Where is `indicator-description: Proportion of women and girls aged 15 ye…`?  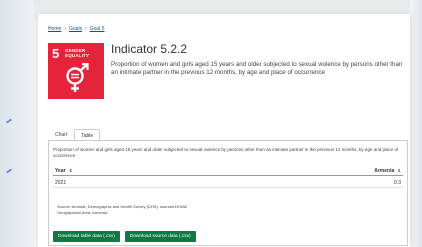 indicator-description: Proportion of women and girls aged 15 ye… is located at coordinates (257, 68).